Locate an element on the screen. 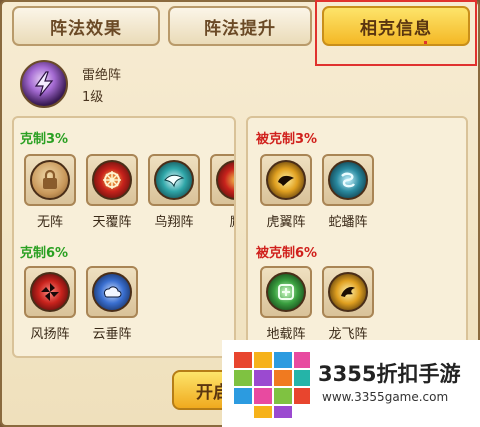  countered-3-title: 被克制3% is located at coordinates (287, 139).